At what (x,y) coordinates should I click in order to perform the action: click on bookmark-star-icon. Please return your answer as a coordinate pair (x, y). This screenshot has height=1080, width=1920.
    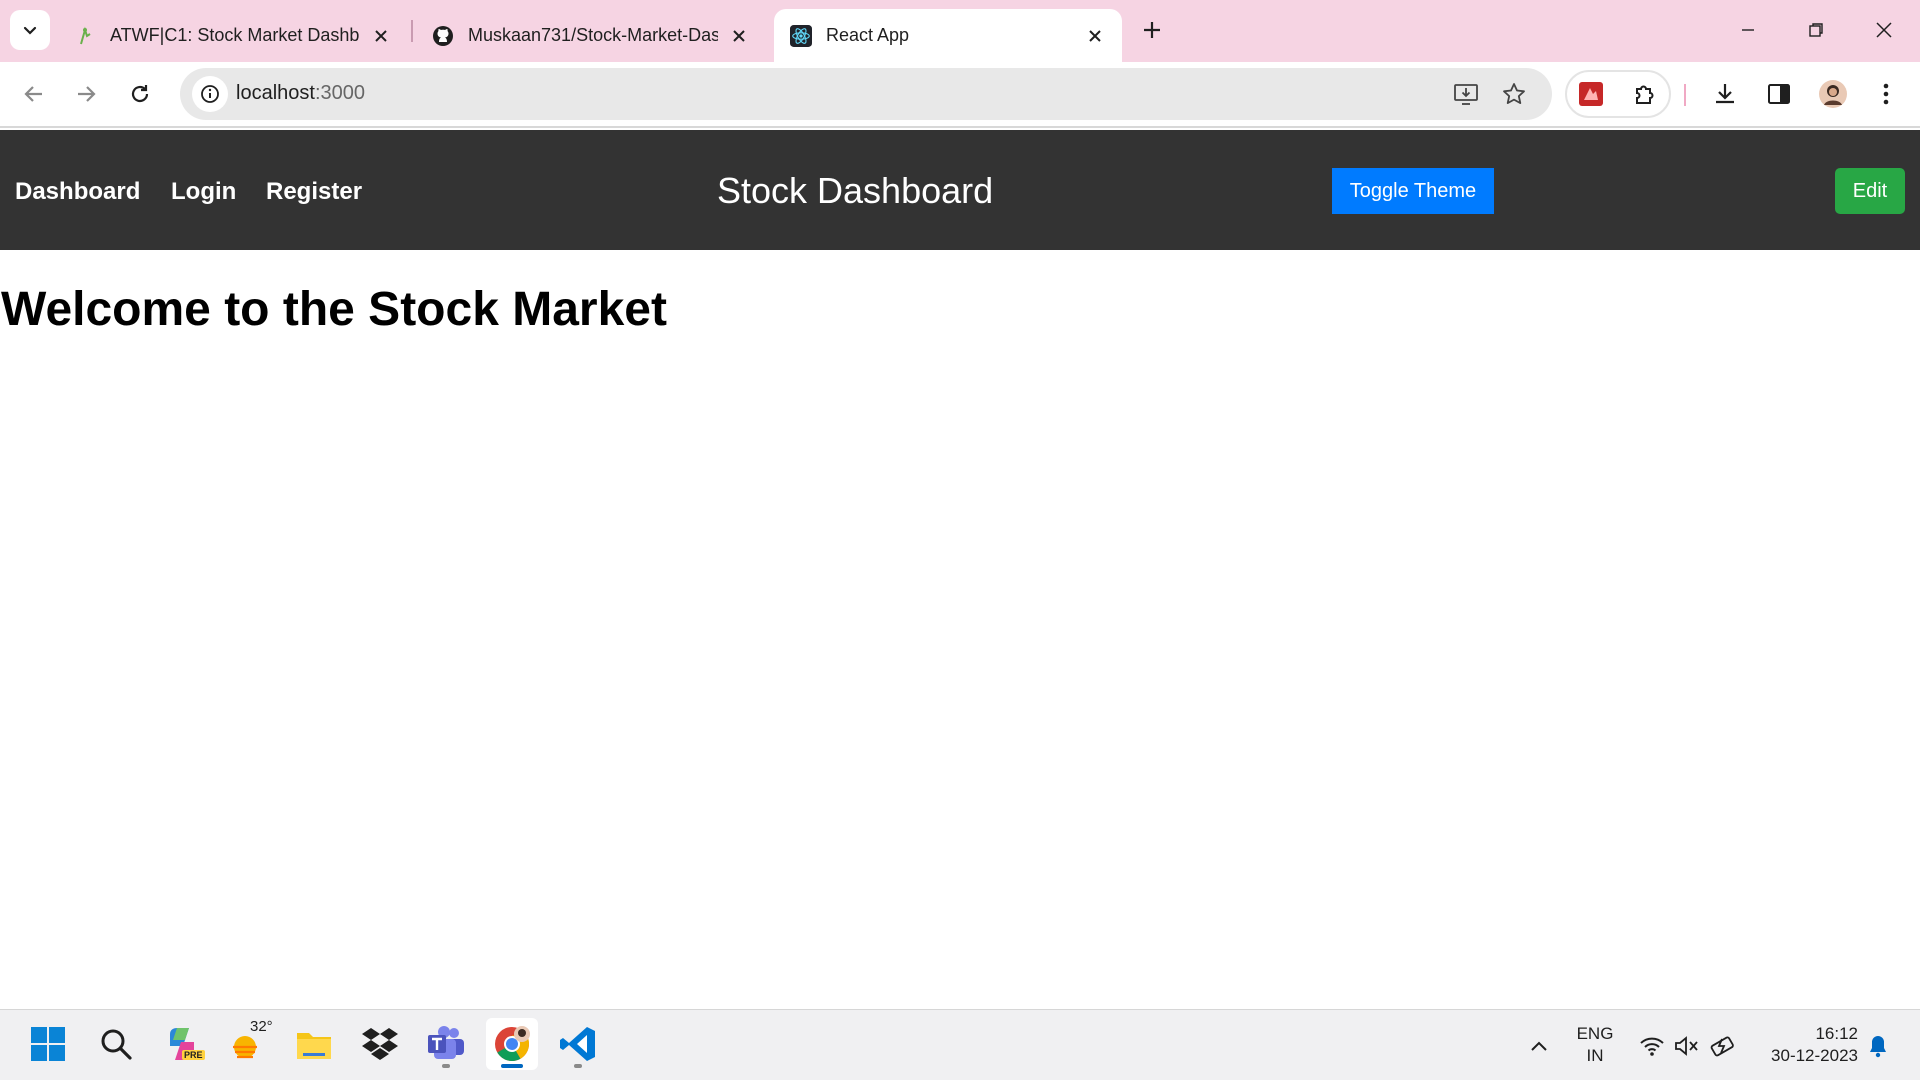
    Looking at the image, I should click on (1514, 94).